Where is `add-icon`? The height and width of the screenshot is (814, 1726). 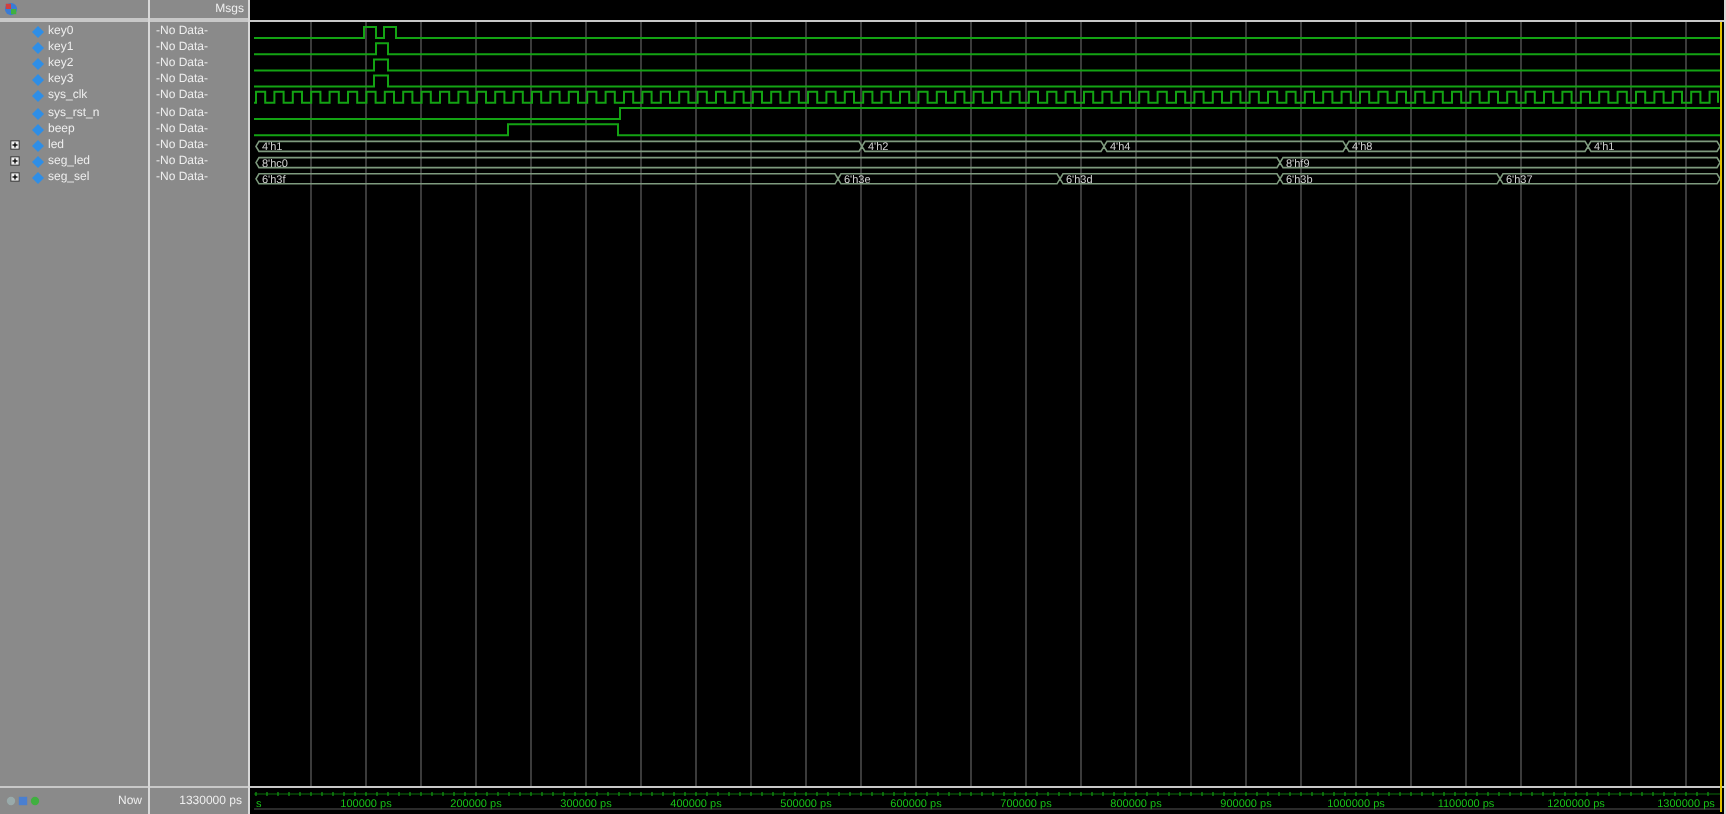 add-icon is located at coordinates (23, 801).